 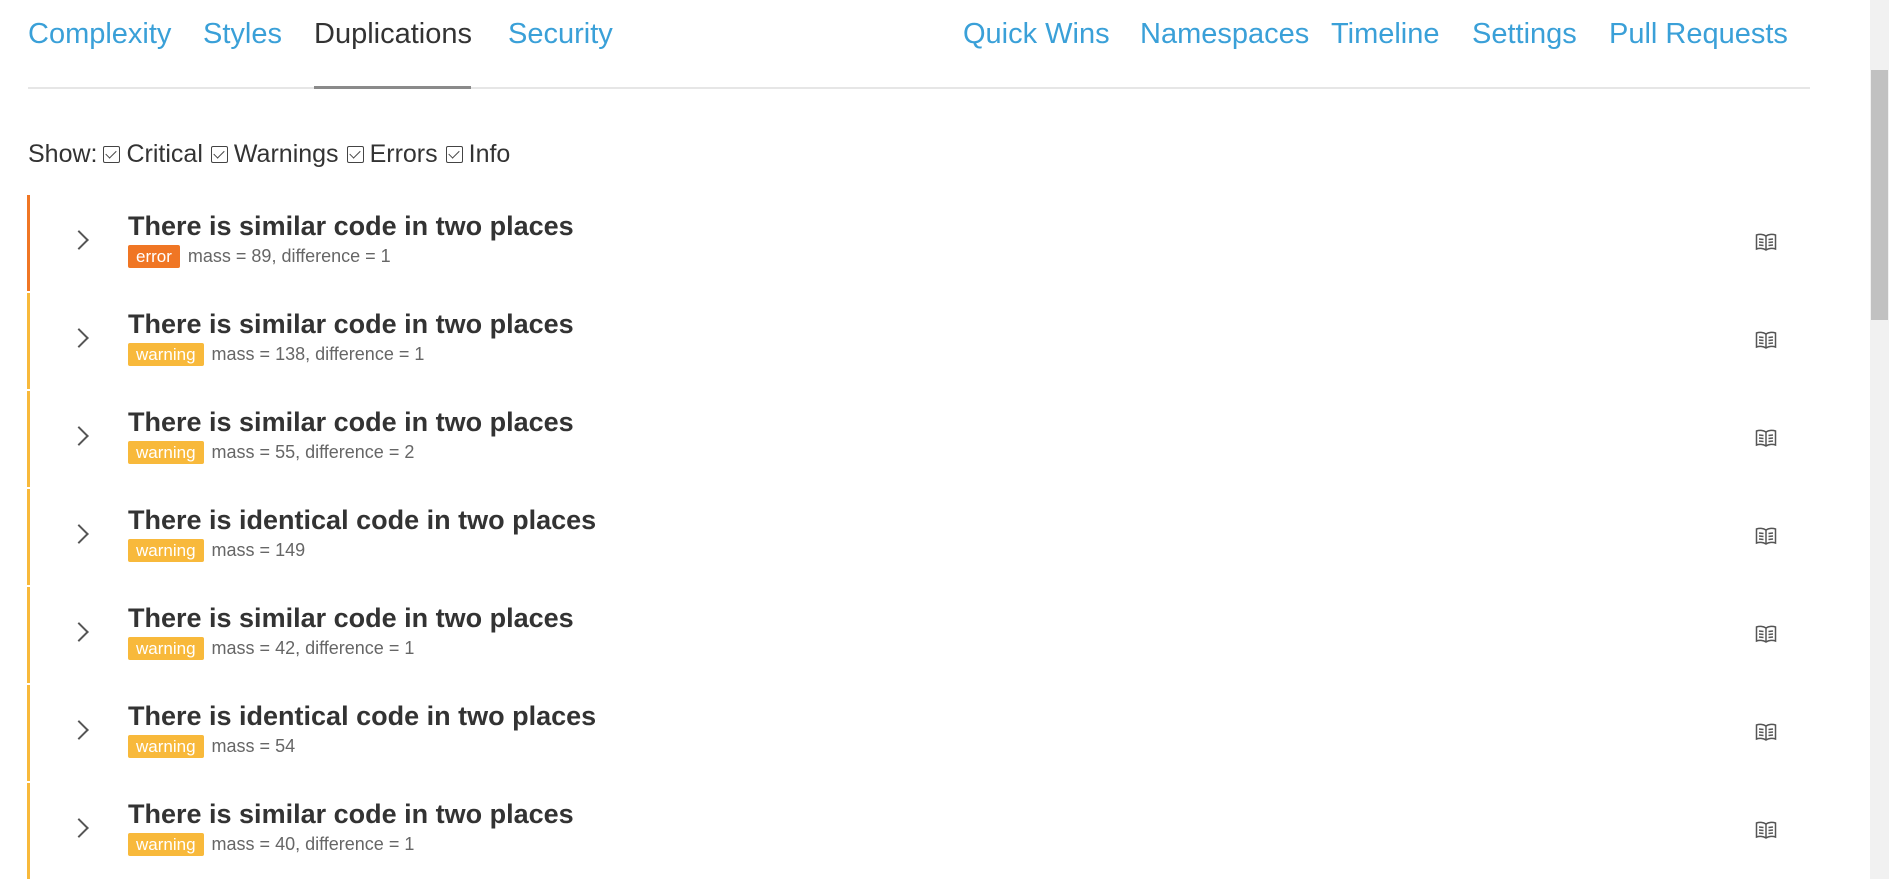 What do you see at coordinates (1036, 34) in the screenshot?
I see `tab-quick-wins: Quick Wins` at bounding box center [1036, 34].